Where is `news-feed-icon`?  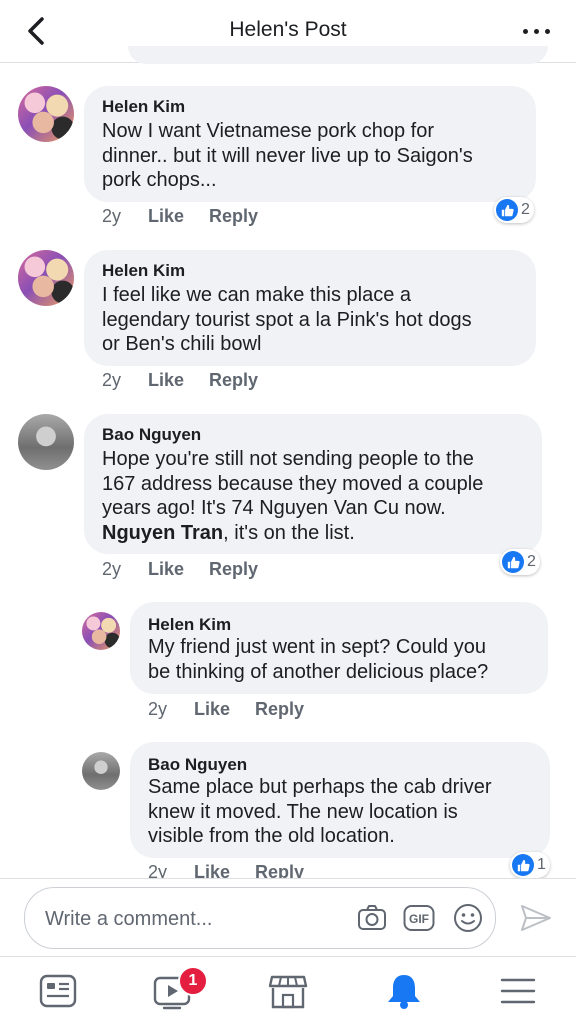
news-feed-icon is located at coordinates (58, 991).